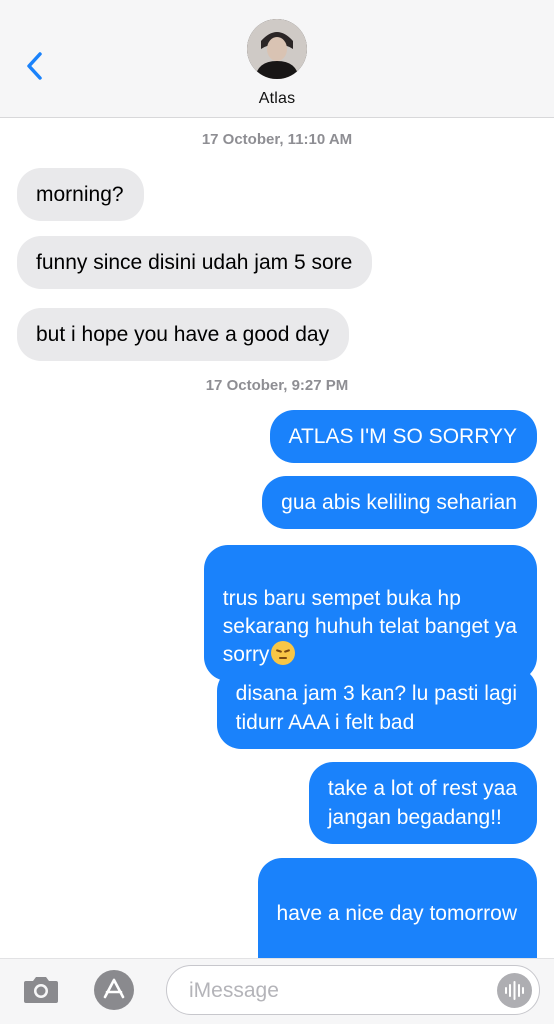 Image resolution: width=554 pixels, height=1024 pixels. I want to click on conversation-header: Atlas, so click(277, 59).